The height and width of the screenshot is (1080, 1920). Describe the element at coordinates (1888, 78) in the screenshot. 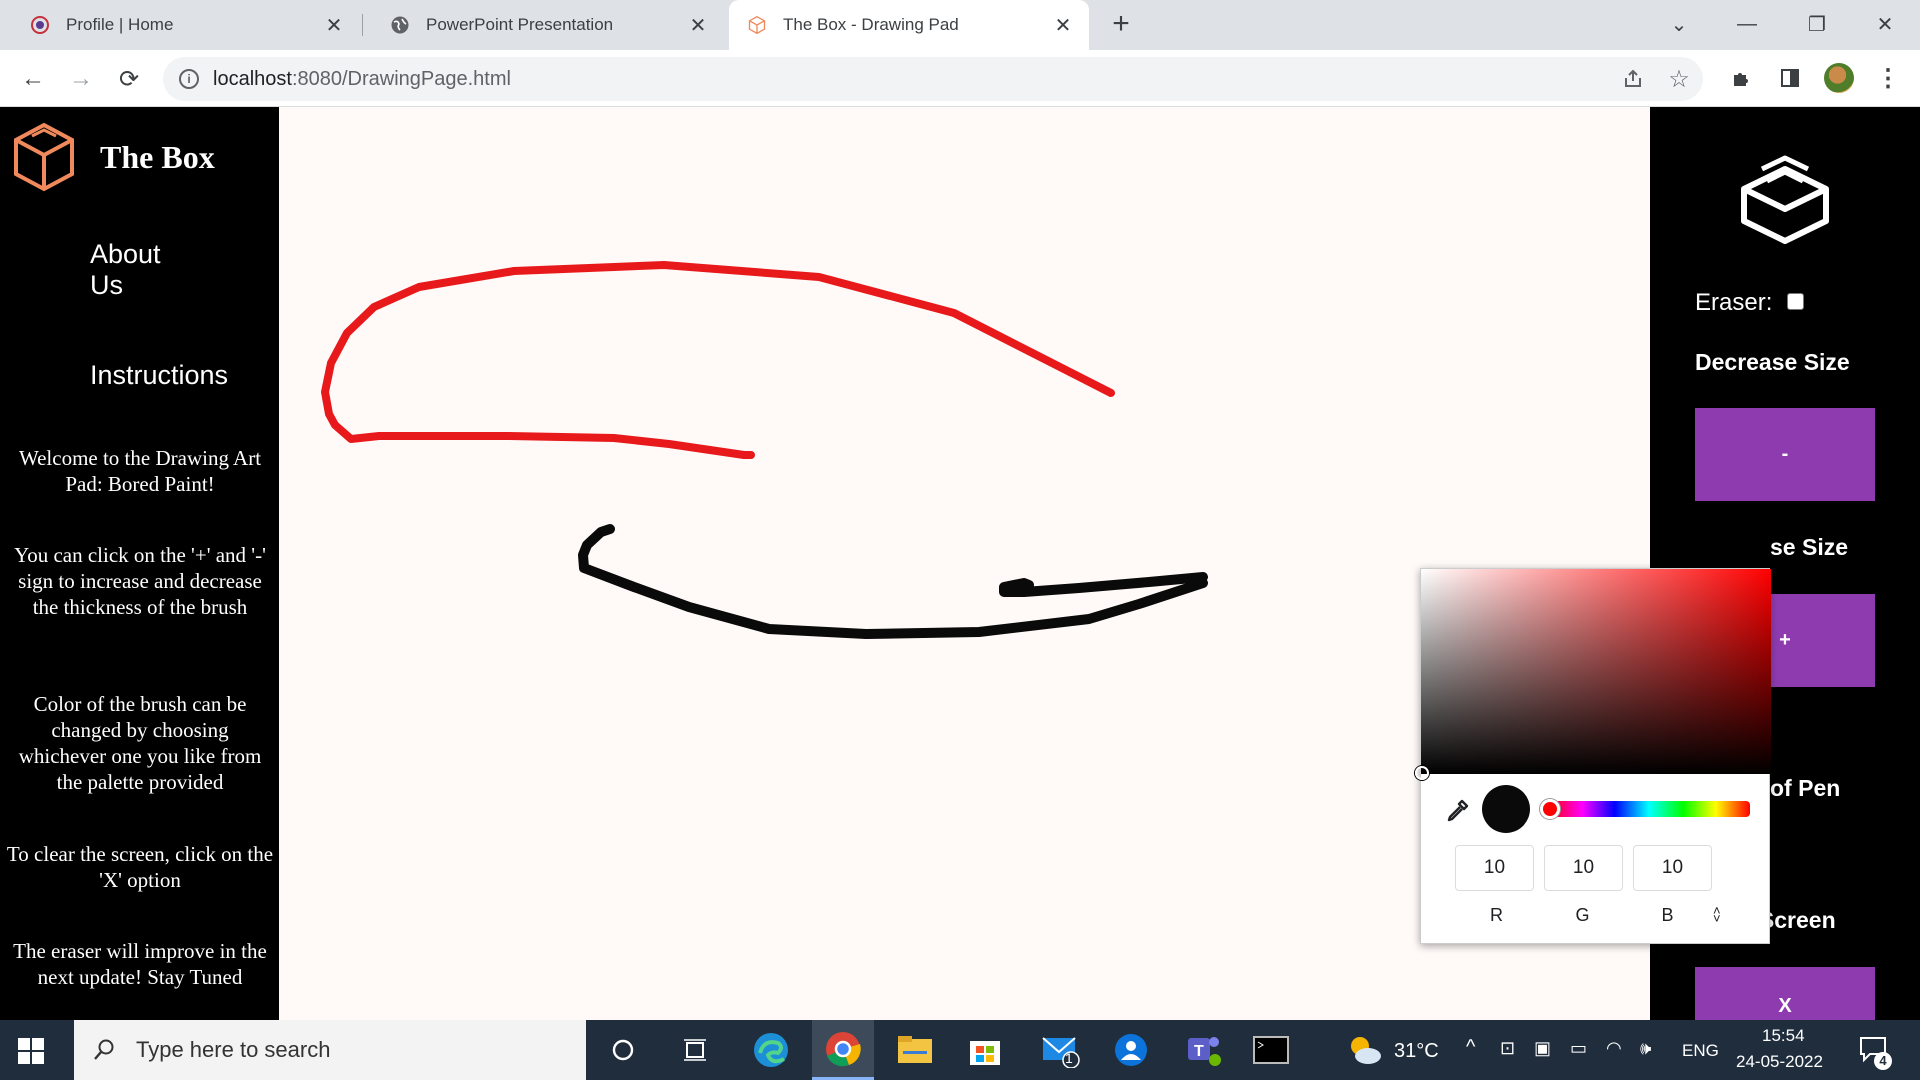

I see `menu-kebab-icon: ⋮` at that location.